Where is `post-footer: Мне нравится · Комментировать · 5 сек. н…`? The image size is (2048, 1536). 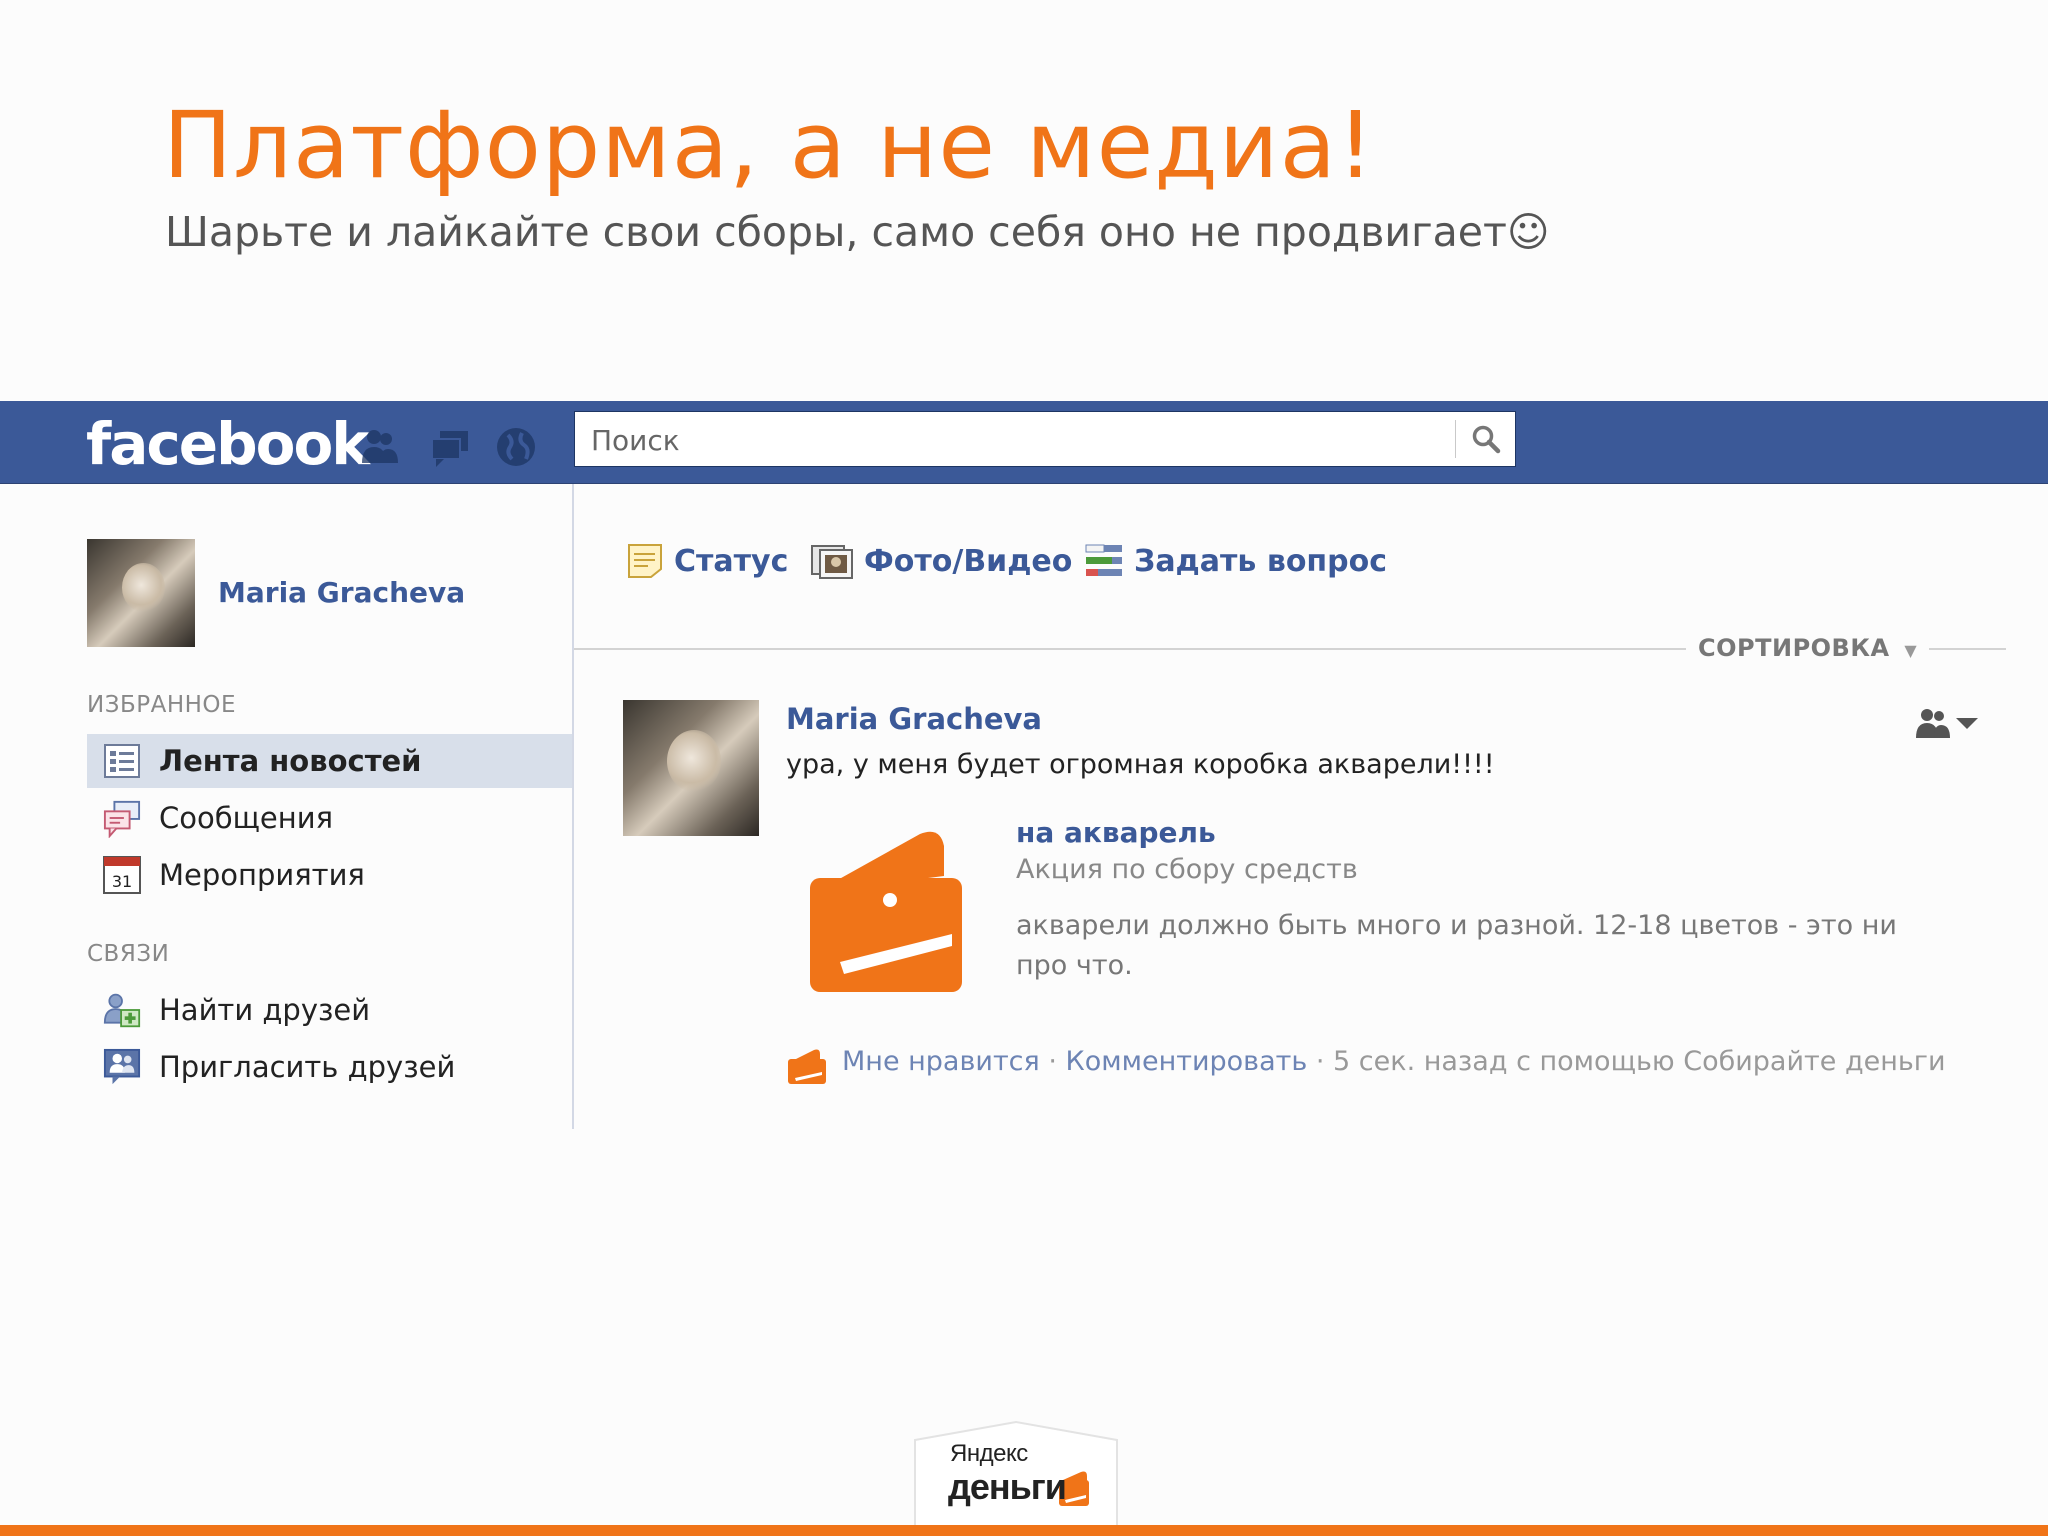
post-footer: Мне нравится · Комментировать · 5 сек. н… is located at coordinates (1407, 1061).